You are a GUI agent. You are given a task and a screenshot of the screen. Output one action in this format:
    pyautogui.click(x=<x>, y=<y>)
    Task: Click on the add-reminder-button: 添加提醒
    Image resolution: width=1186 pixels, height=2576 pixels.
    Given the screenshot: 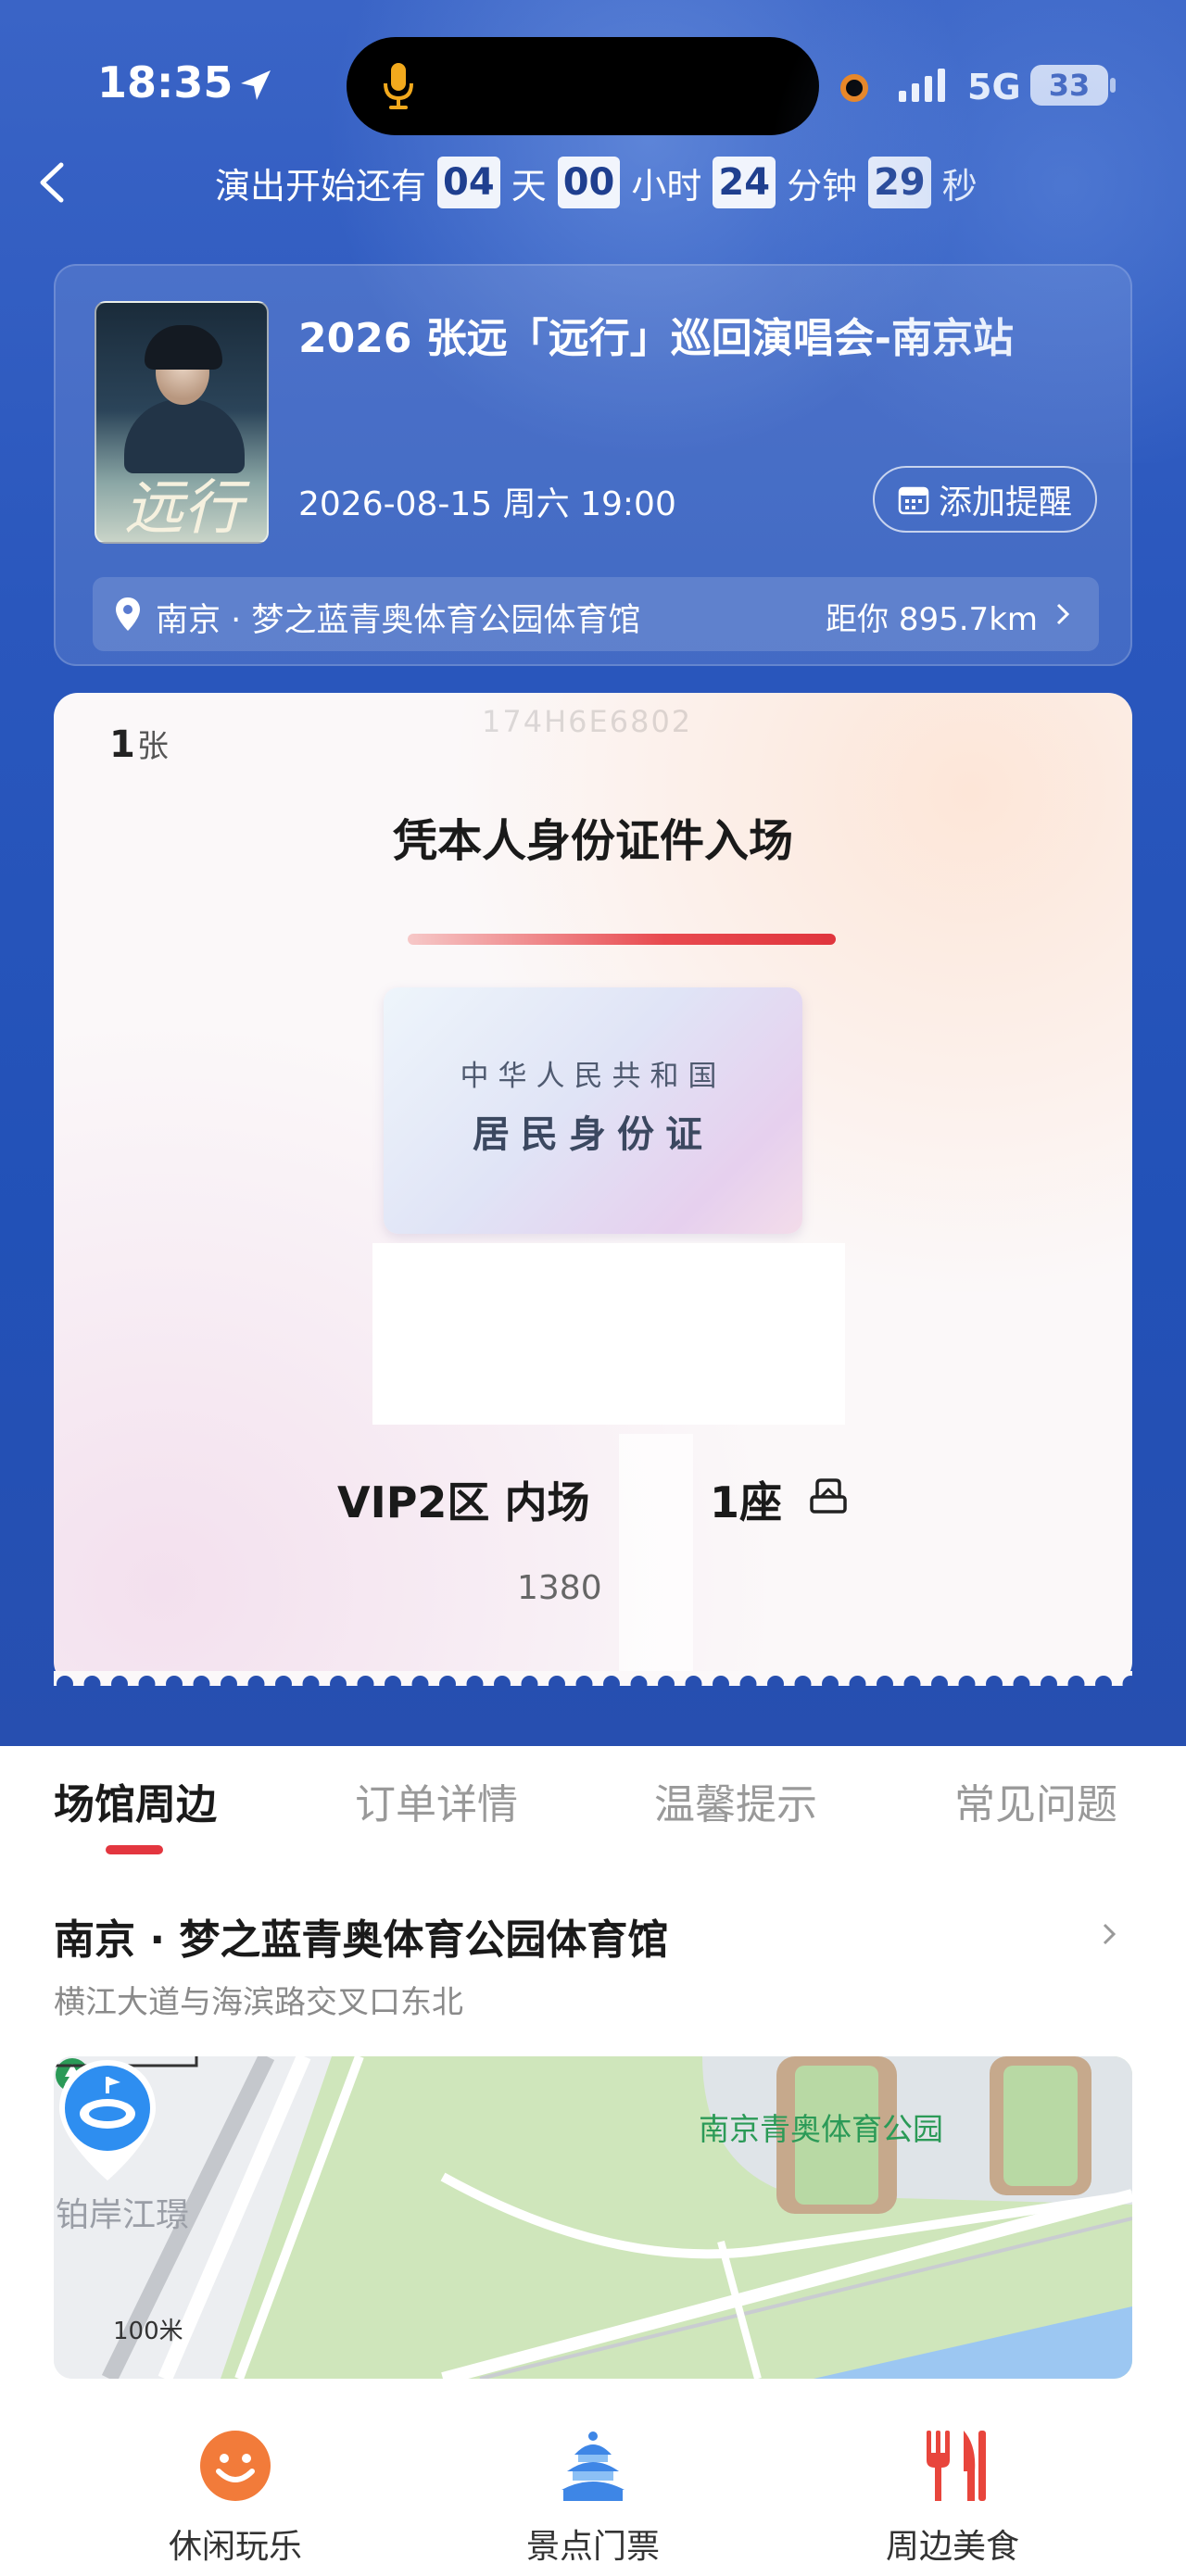 What is the action you would take?
    pyautogui.click(x=985, y=499)
    